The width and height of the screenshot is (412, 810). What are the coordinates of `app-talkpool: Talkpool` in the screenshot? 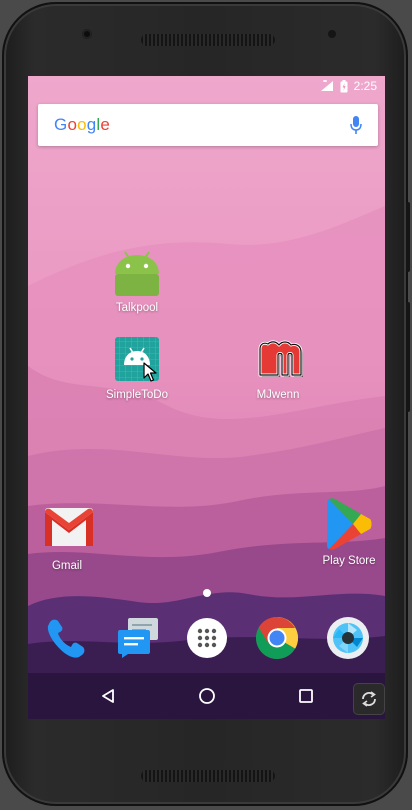 It's located at (137, 281).